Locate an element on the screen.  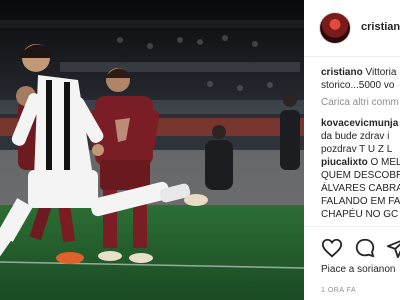
post-username: cristiano is located at coordinates (380, 27).